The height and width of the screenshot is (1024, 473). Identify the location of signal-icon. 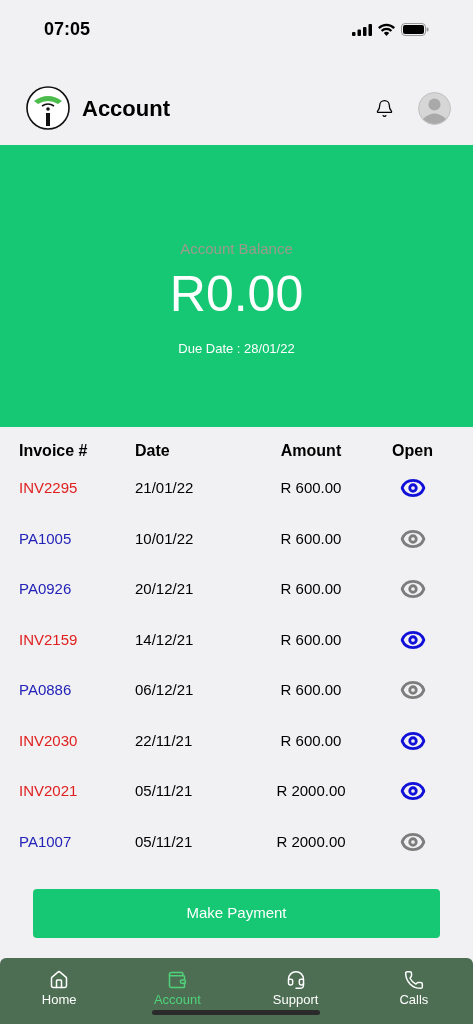
(362, 29).